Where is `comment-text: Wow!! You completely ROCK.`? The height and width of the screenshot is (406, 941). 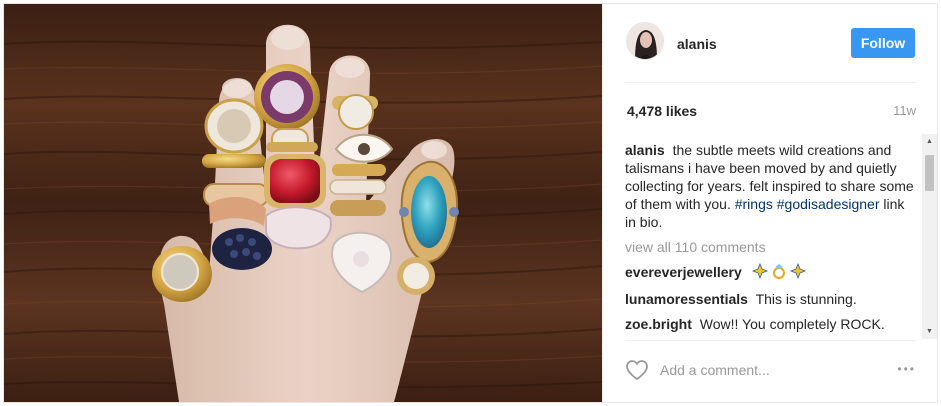 comment-text: Wow!! You completely ROCK. is located at coordinates (792, 324).